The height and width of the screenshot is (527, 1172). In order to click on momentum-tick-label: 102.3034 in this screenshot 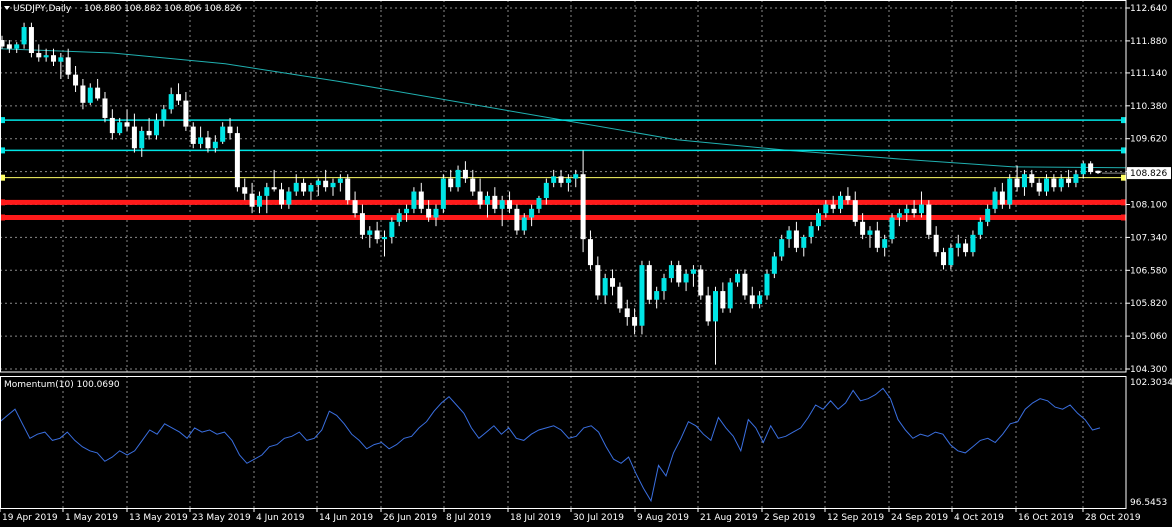, I will do `click(1151, 383)`.